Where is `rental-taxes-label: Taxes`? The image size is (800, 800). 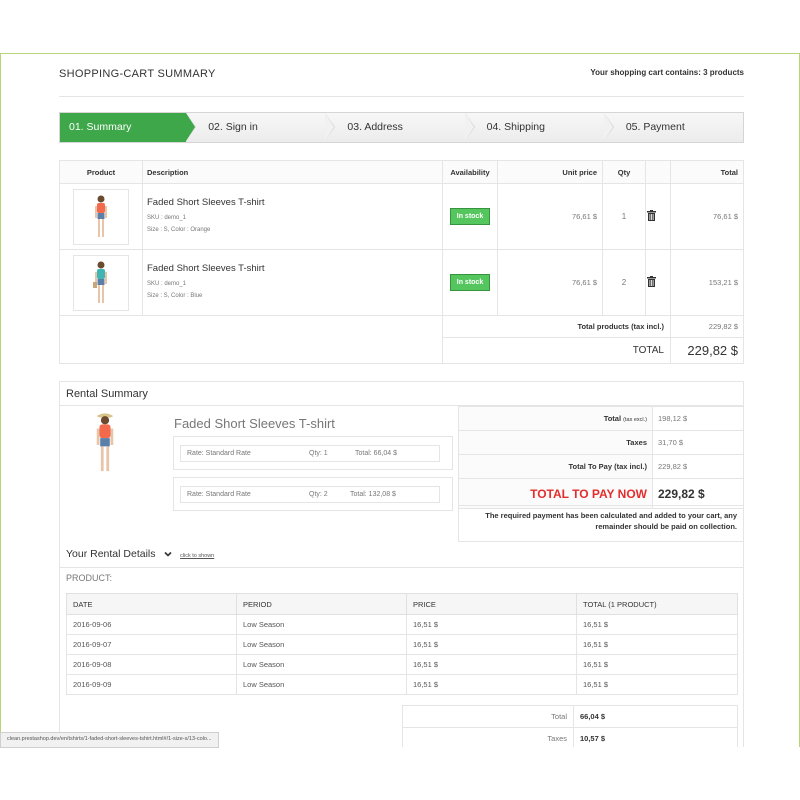 rental-taxes-label: Taxes is located at coordinates (555, 442).